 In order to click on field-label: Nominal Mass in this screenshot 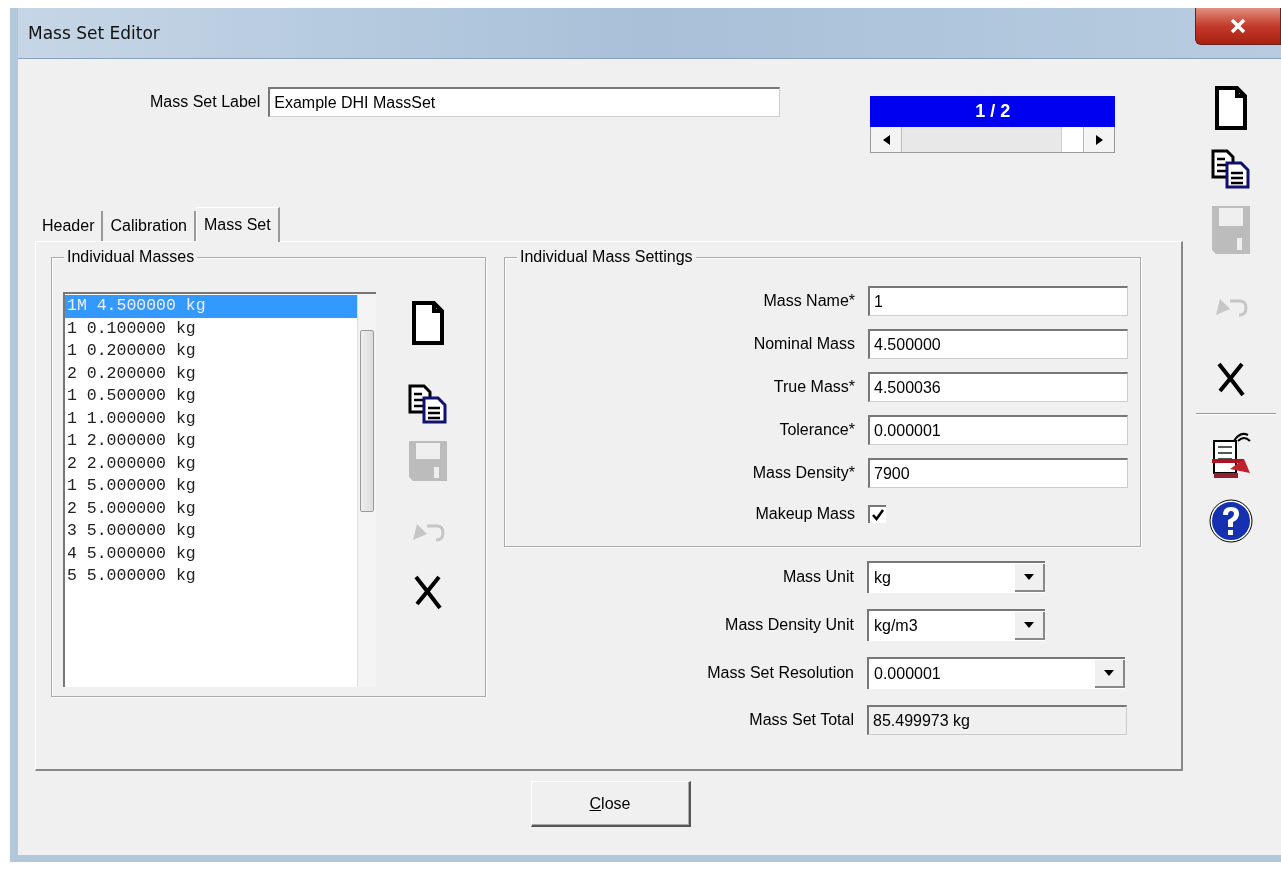, I will do `click(803, 344)`.